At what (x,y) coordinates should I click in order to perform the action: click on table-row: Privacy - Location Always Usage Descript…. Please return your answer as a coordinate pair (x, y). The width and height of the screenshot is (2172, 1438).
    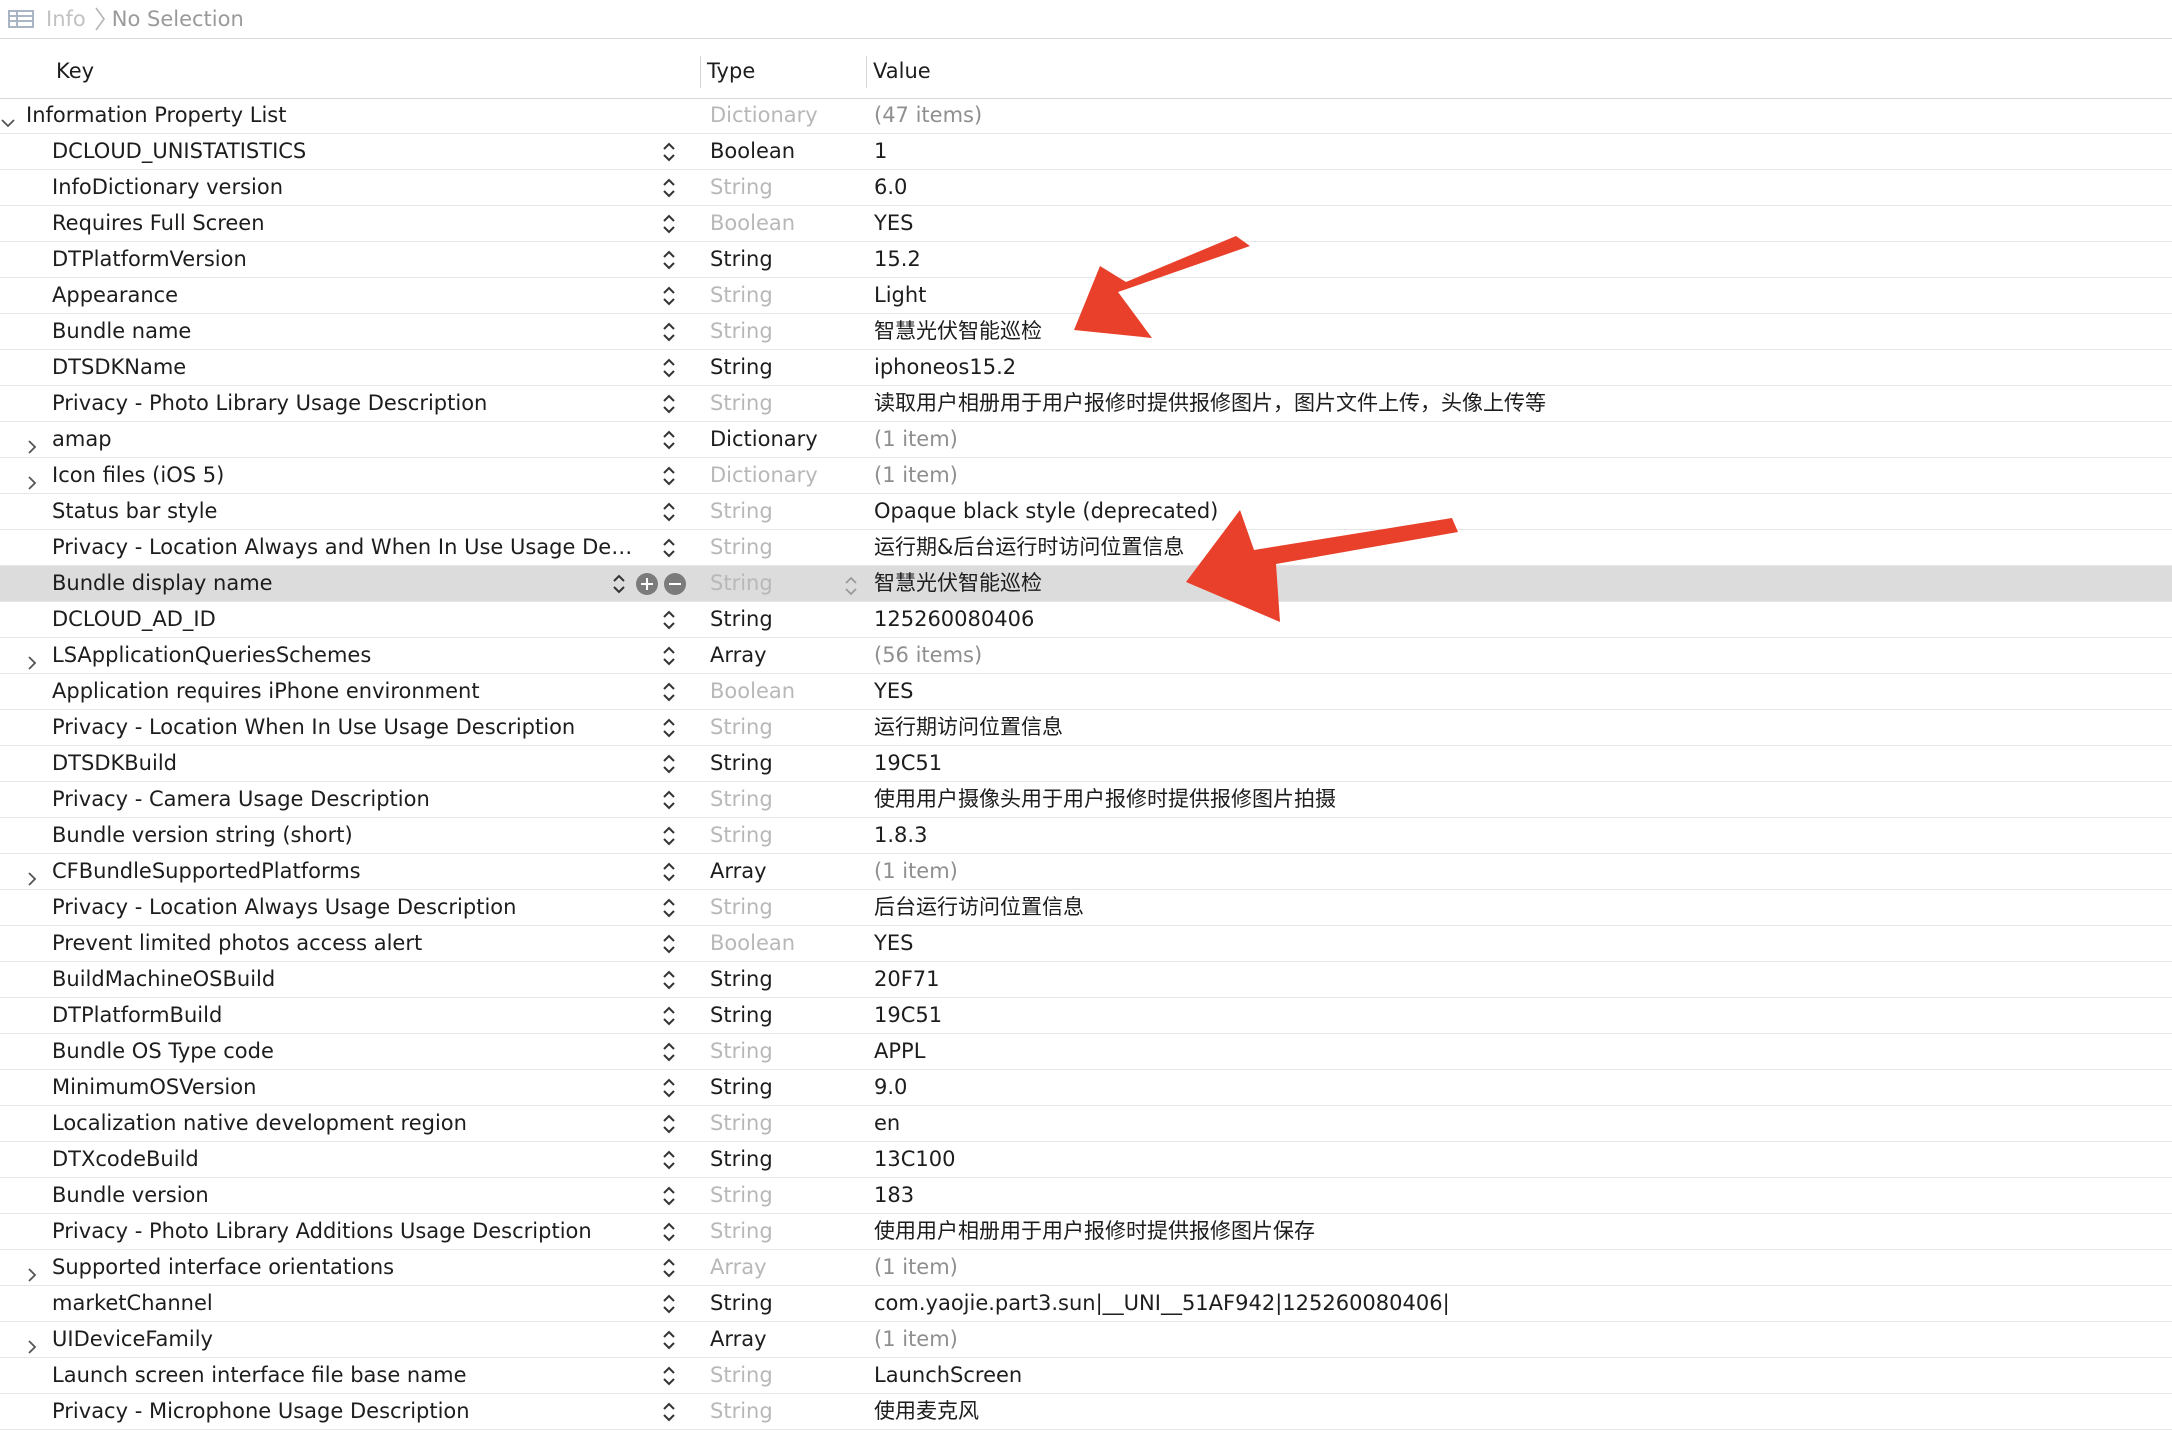
    Looking at the image, I should click on (1086, 908).